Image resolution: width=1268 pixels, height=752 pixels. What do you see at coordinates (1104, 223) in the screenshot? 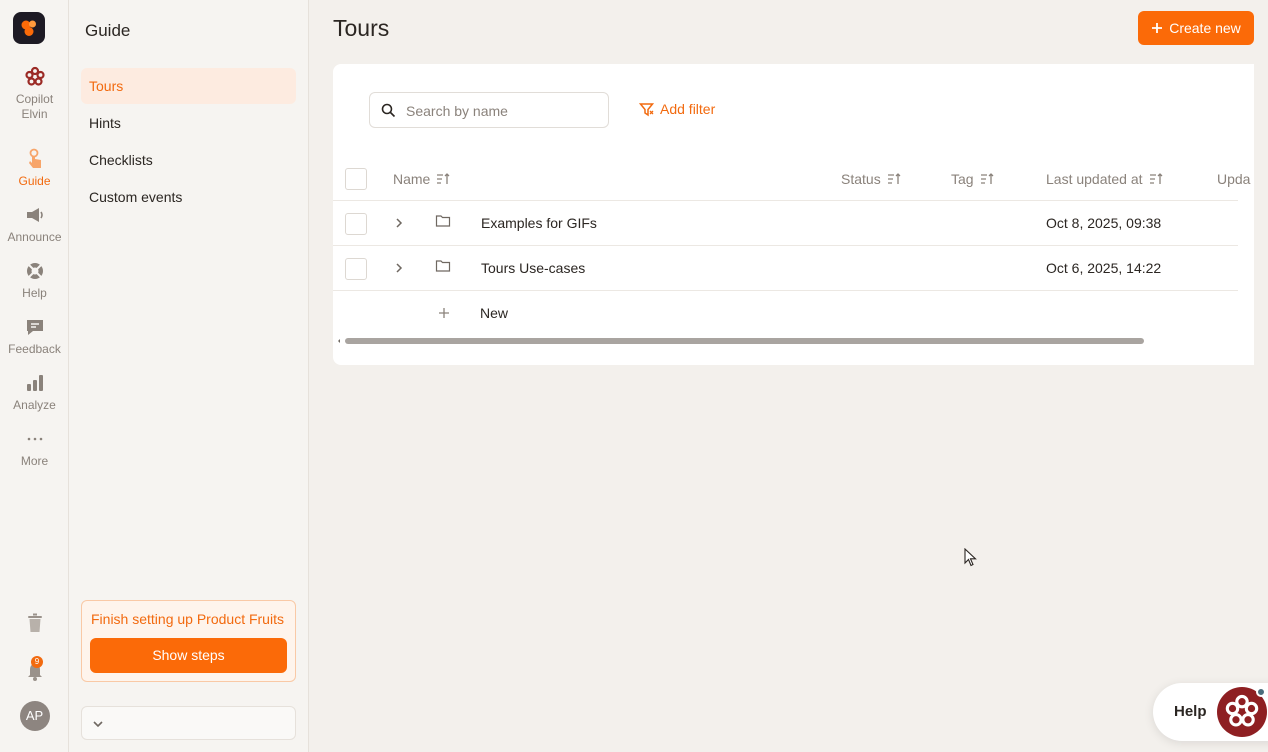
I see `row-updated: Oct 8, 2025, 09:38` at bounding box center [1104, 223].